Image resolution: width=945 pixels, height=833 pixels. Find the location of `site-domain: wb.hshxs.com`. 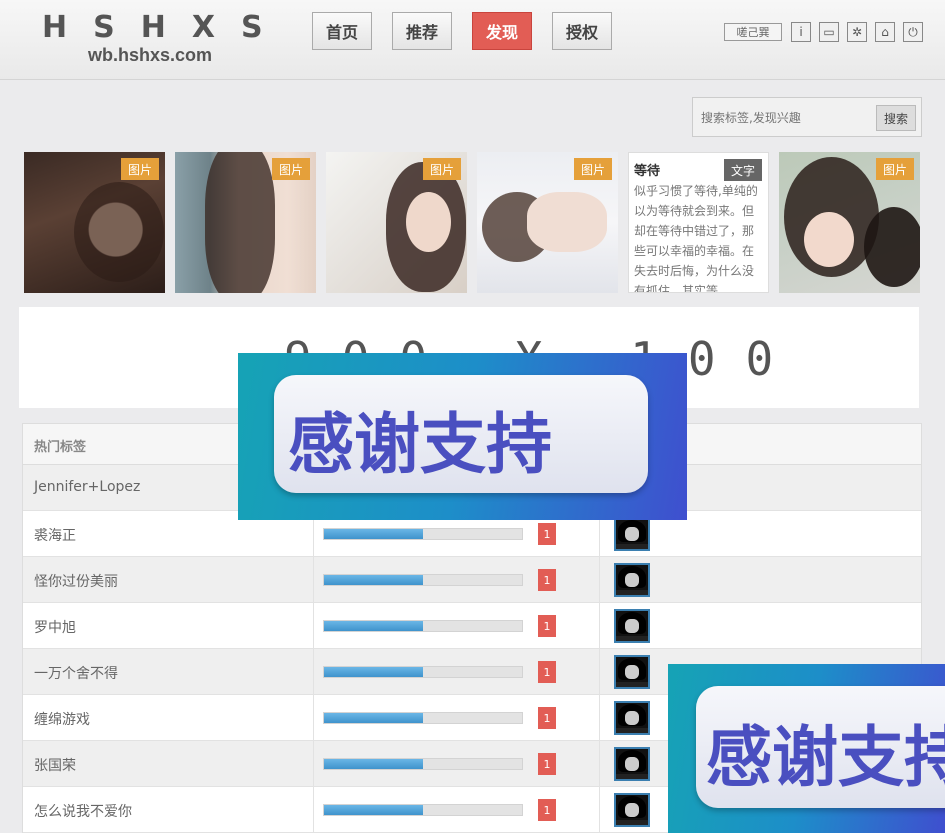

site-domain: wb.hshxs.com is located at coordinates (150, 55).